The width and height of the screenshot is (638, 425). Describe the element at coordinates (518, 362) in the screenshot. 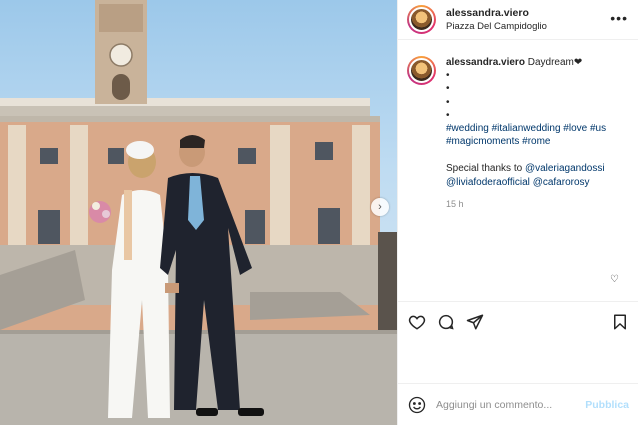

I see `likes-area` at that location.